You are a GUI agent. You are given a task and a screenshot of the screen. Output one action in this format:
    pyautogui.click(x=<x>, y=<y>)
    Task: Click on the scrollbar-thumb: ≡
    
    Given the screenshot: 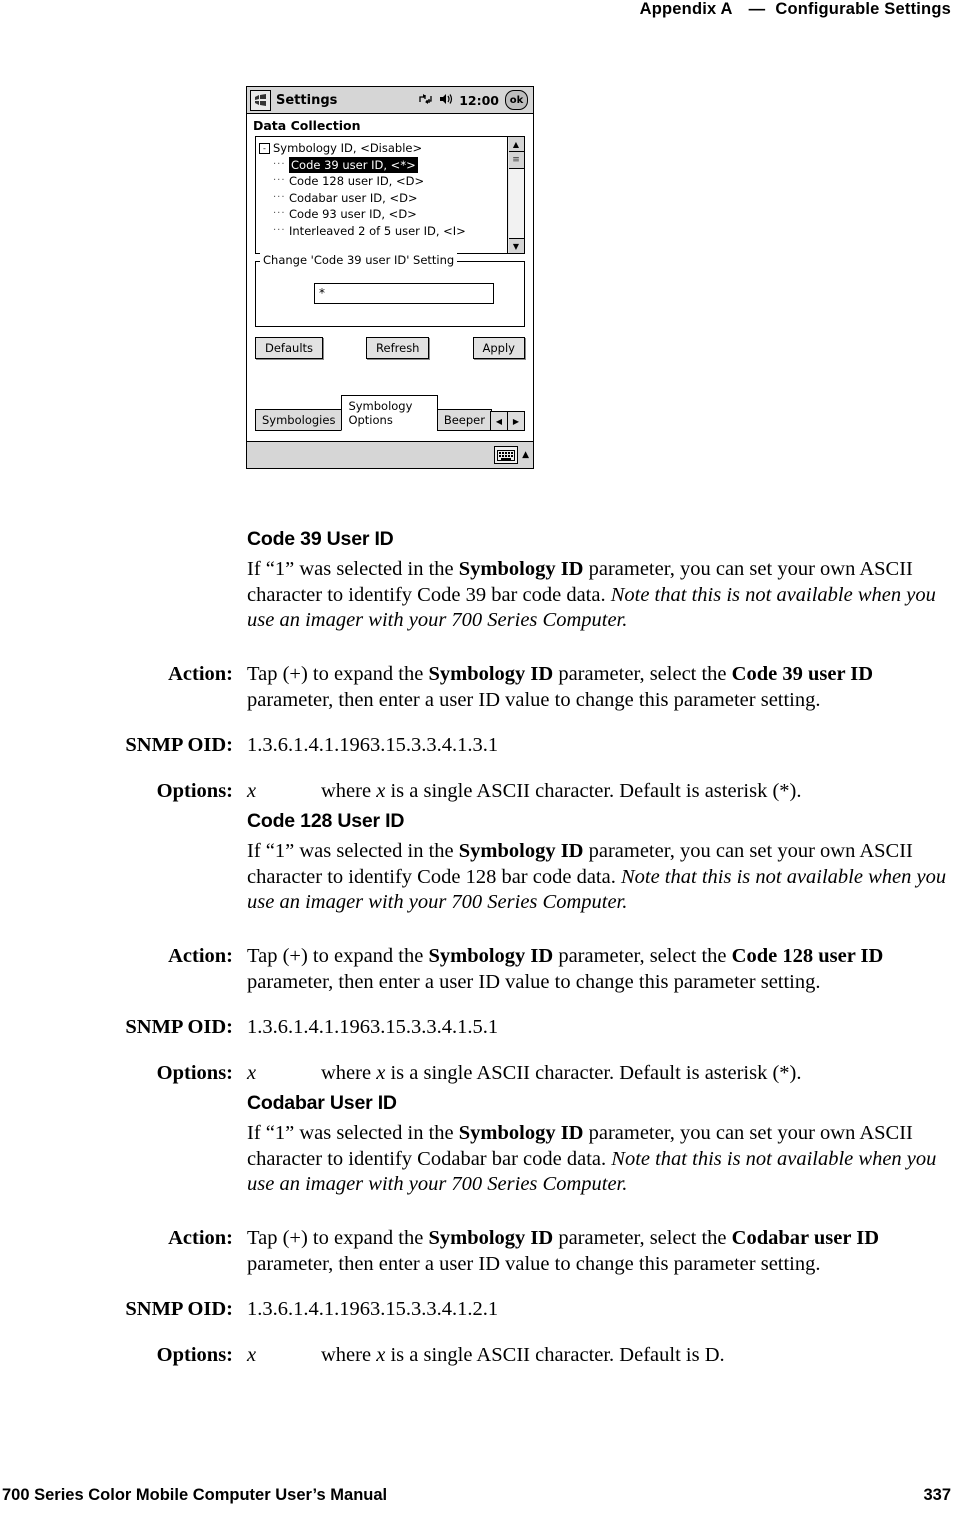 What is the action you would take?
    pyautogui.click(x=516, y=160)
    